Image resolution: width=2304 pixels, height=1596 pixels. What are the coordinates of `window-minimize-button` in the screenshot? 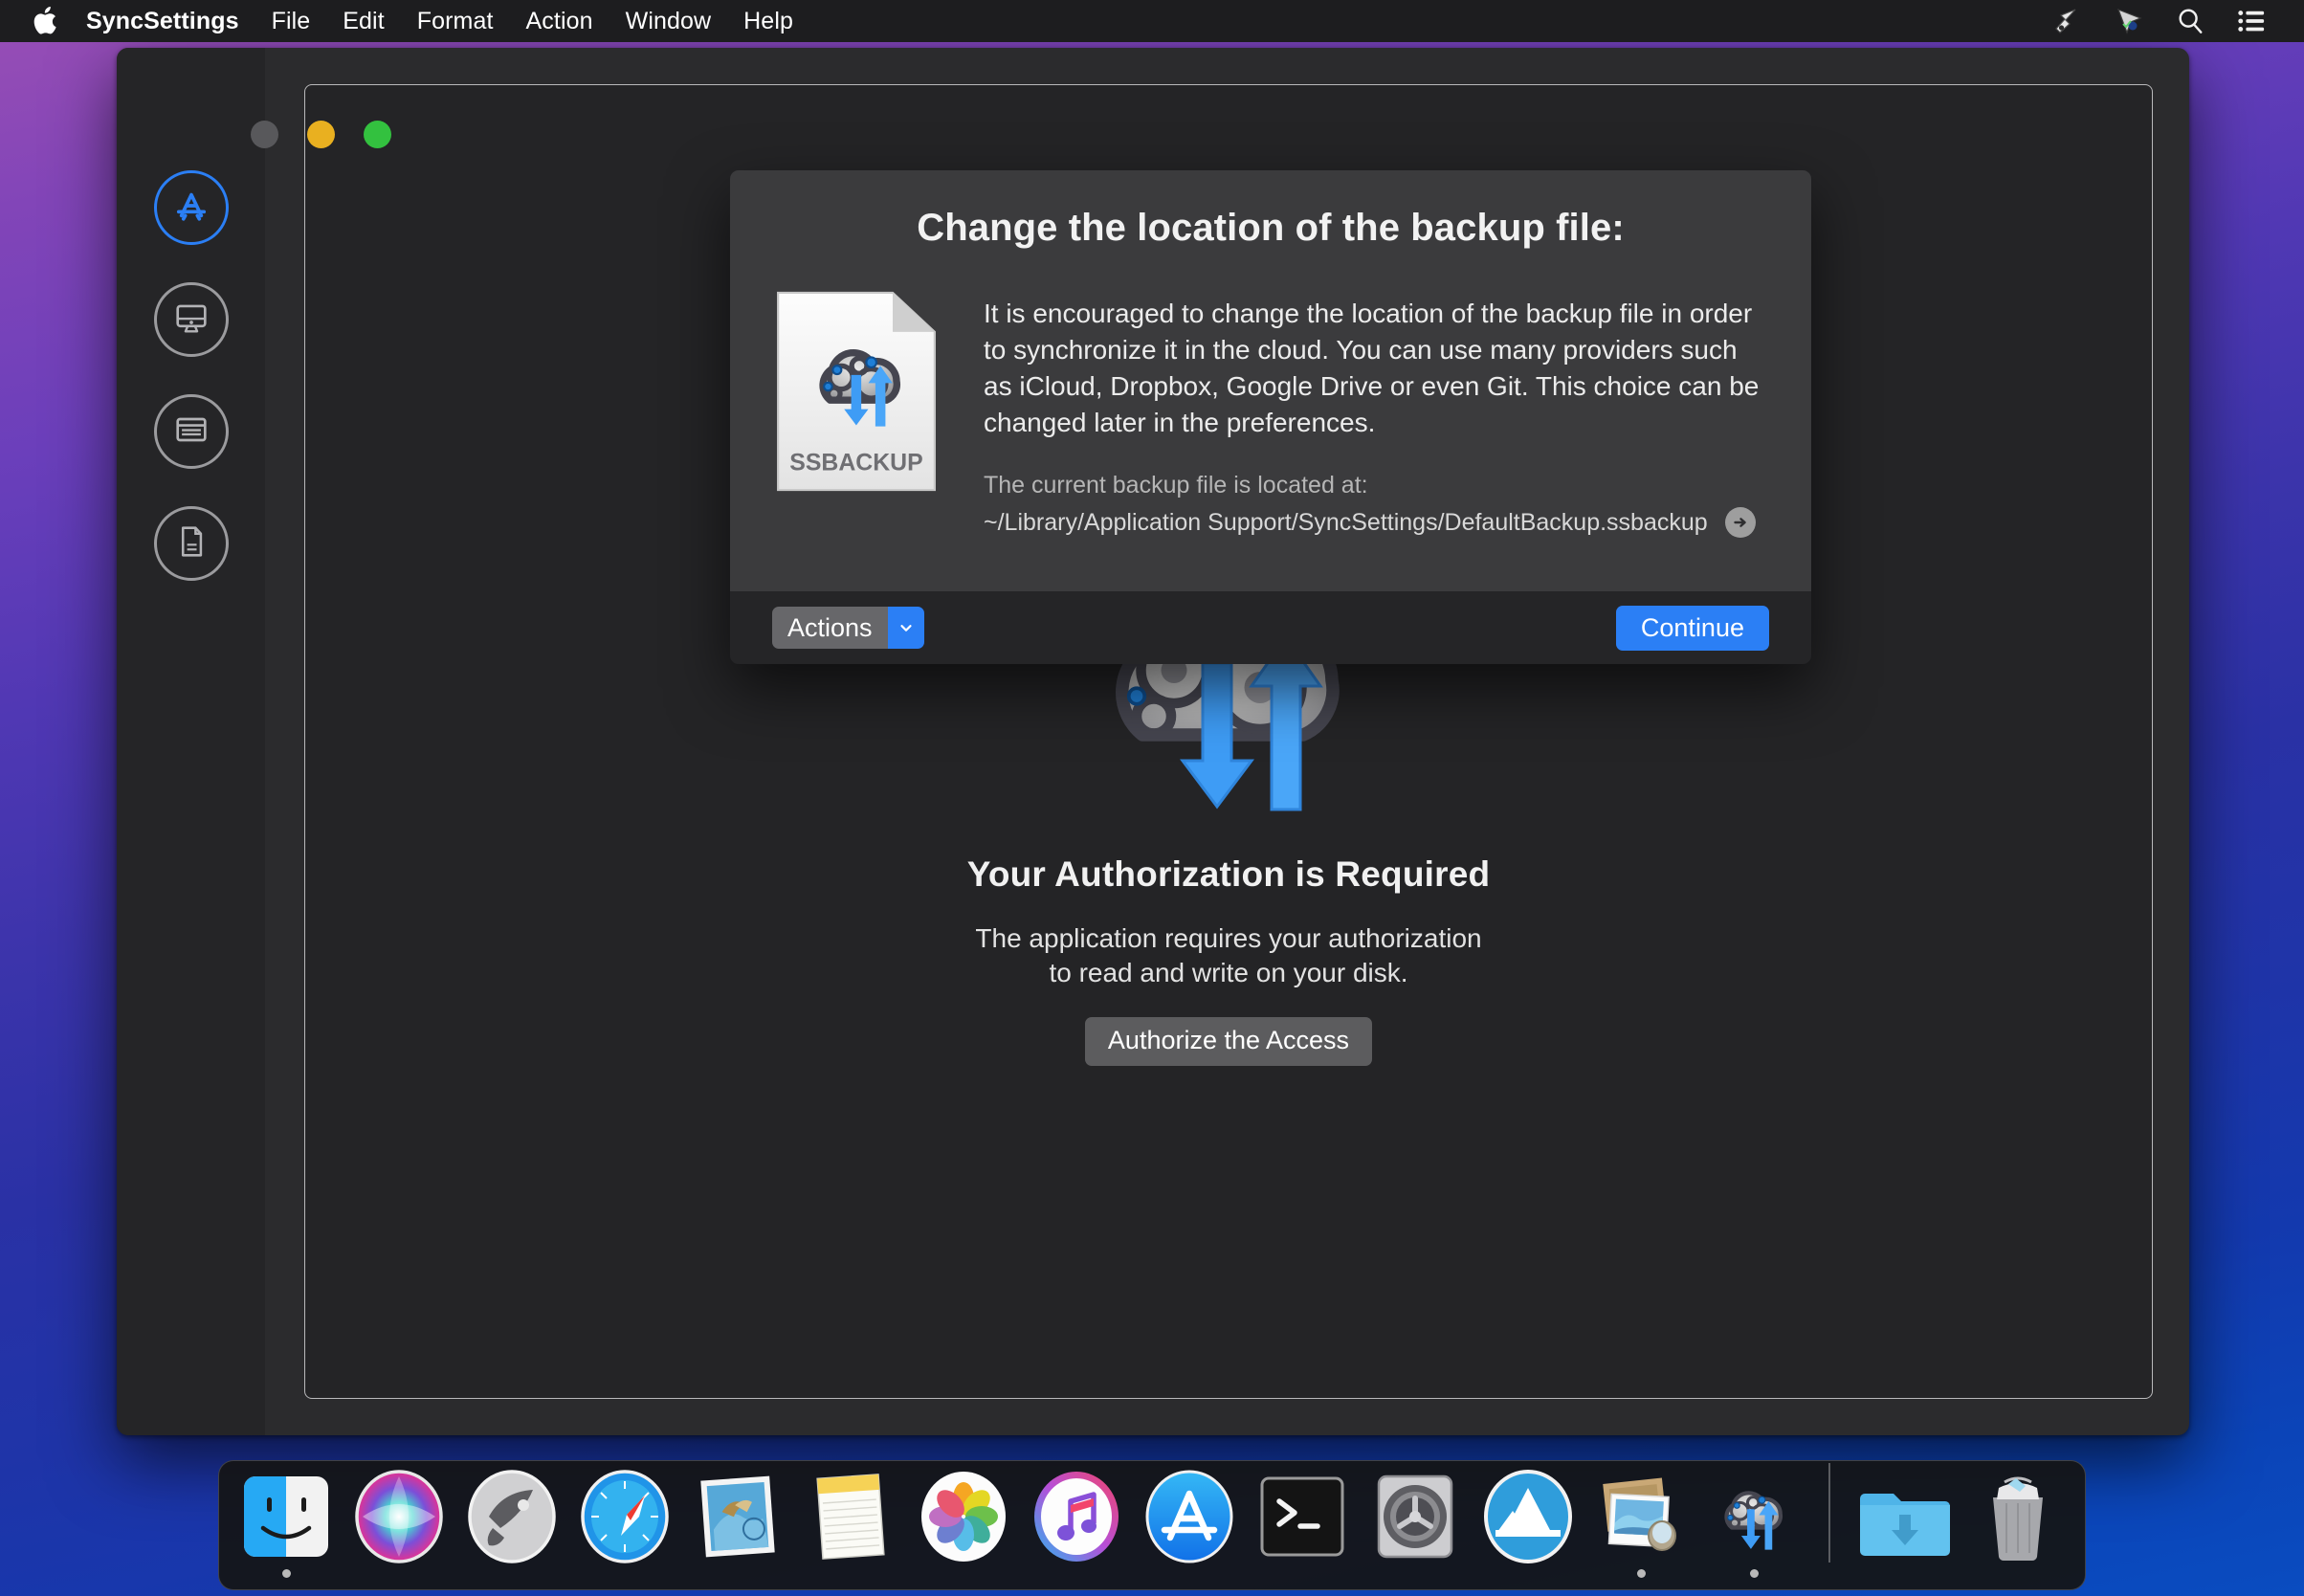 It's located at (321, 135).